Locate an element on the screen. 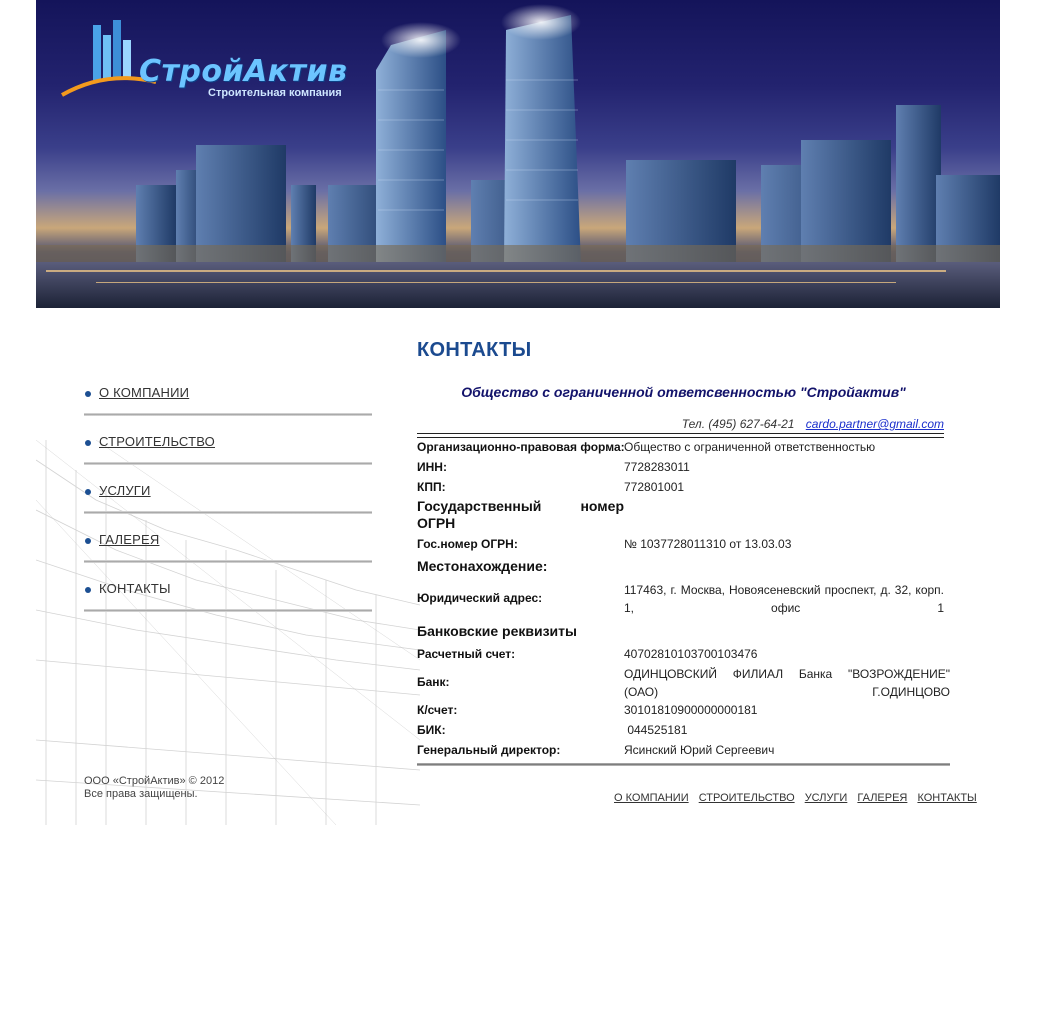  info-value: 40702810103700103476 is located at coordinates (691, 654).